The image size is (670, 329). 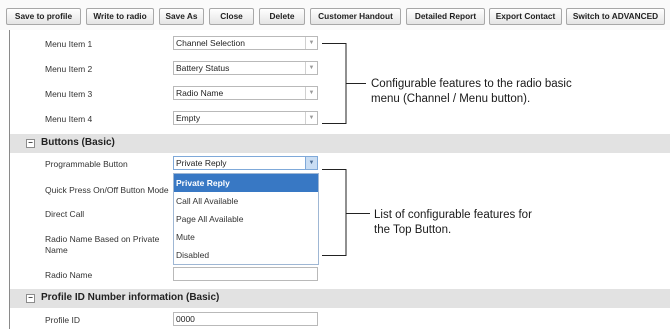 What do you see at coordinates (413, 230) in the screenshot?
I see `top-button-callout-line-2: the Top Button.` at bounding box center [413, 230].